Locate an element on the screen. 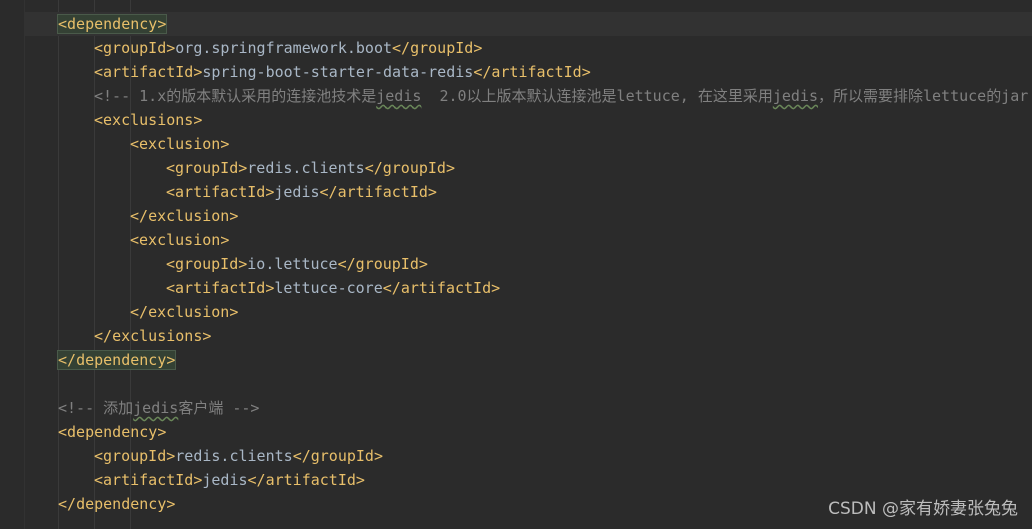 This screenshot has height=529, width=1032. groupid-value: org.springframework.boot is located at coordinates (284, 48).